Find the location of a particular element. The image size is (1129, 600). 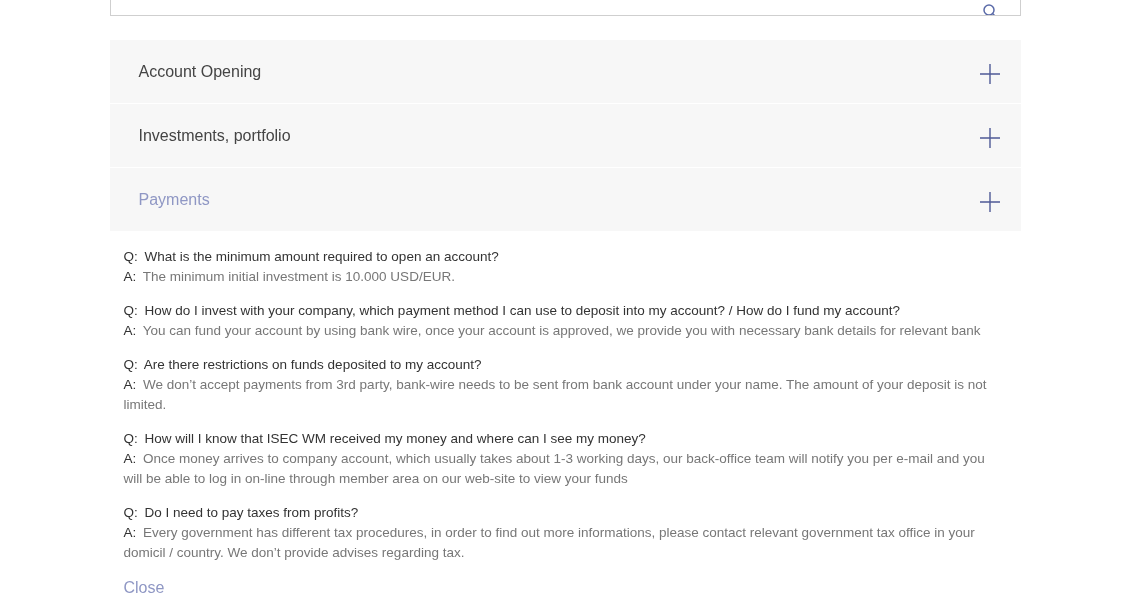

answer-text: A: Every government has different tax procedures, in order to find out more informations, please contact relevant government tax office in your domicil / country. We don’t provide advises regarding tax. is located at coordinates (549, 543).